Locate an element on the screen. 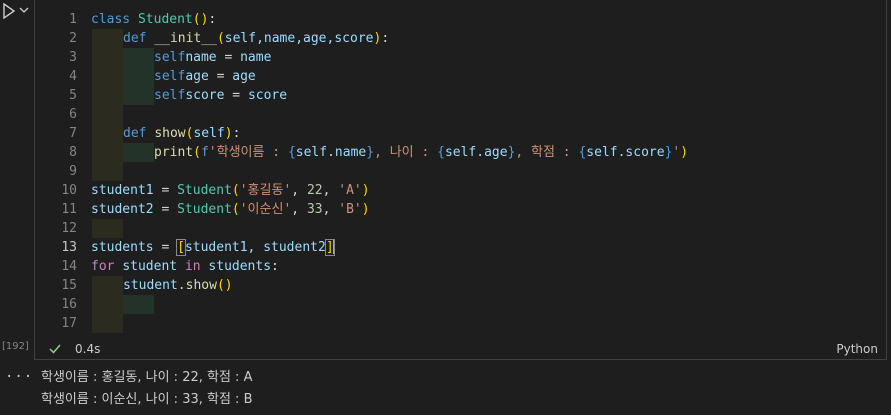 Image resolution: width=891 pixels, height=415 pixels. attribute: score is located at coordinates (205, 95).